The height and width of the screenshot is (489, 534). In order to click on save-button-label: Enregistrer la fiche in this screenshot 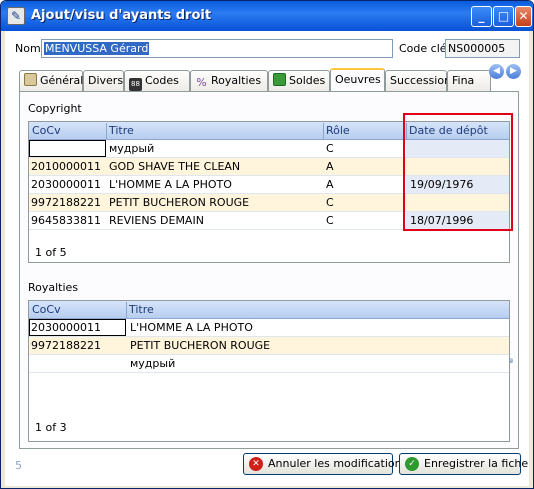, I will do `click(476, 463)`.